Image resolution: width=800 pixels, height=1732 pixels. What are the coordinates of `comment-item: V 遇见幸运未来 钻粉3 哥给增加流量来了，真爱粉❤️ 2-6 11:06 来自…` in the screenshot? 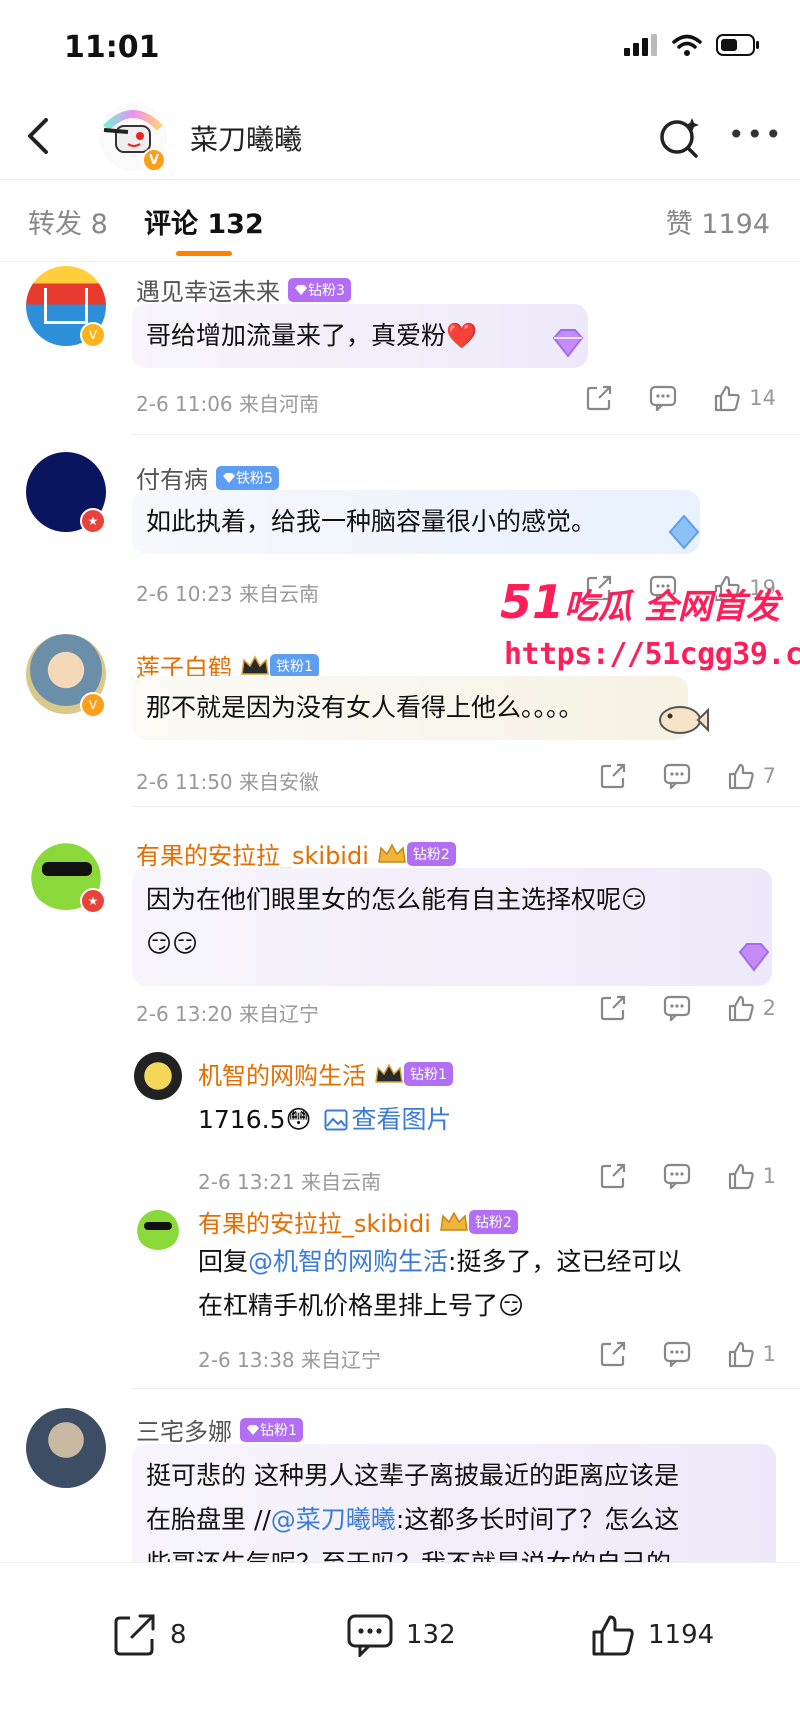 It's located at (400, 348).